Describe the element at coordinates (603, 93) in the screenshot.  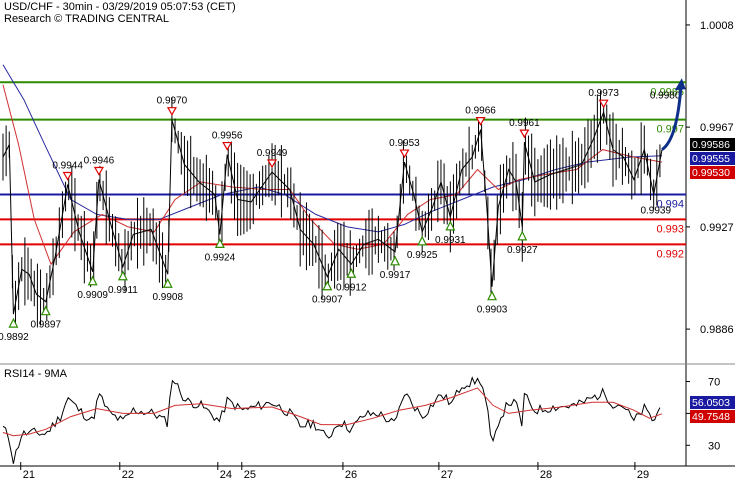
I see `swing-high-label: 0.9973` at that location.